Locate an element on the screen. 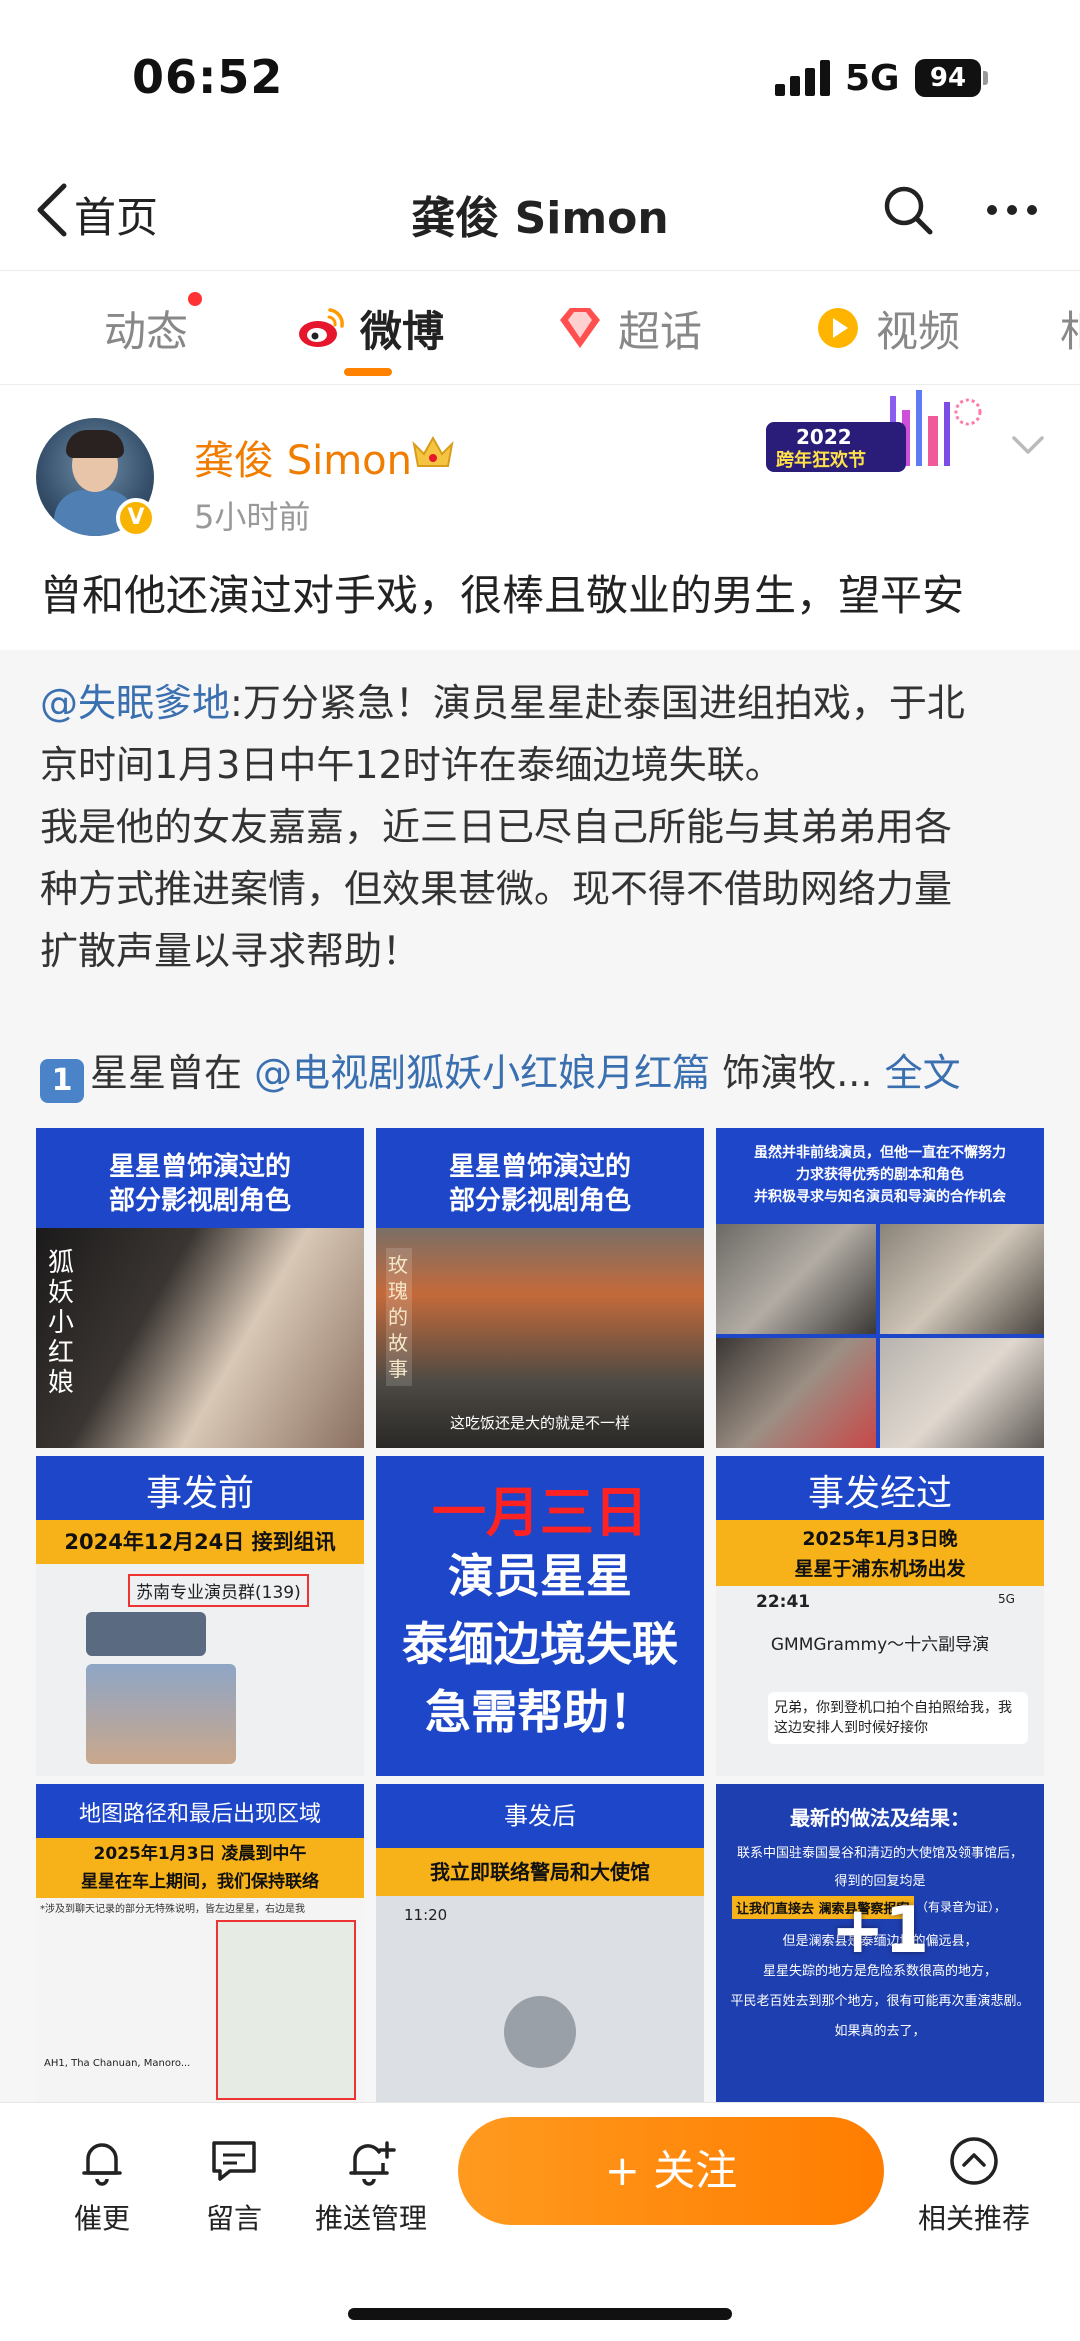 This screenshot has width=1080, height=2341. crown-badge-icon is located at coordinates (433, 451).